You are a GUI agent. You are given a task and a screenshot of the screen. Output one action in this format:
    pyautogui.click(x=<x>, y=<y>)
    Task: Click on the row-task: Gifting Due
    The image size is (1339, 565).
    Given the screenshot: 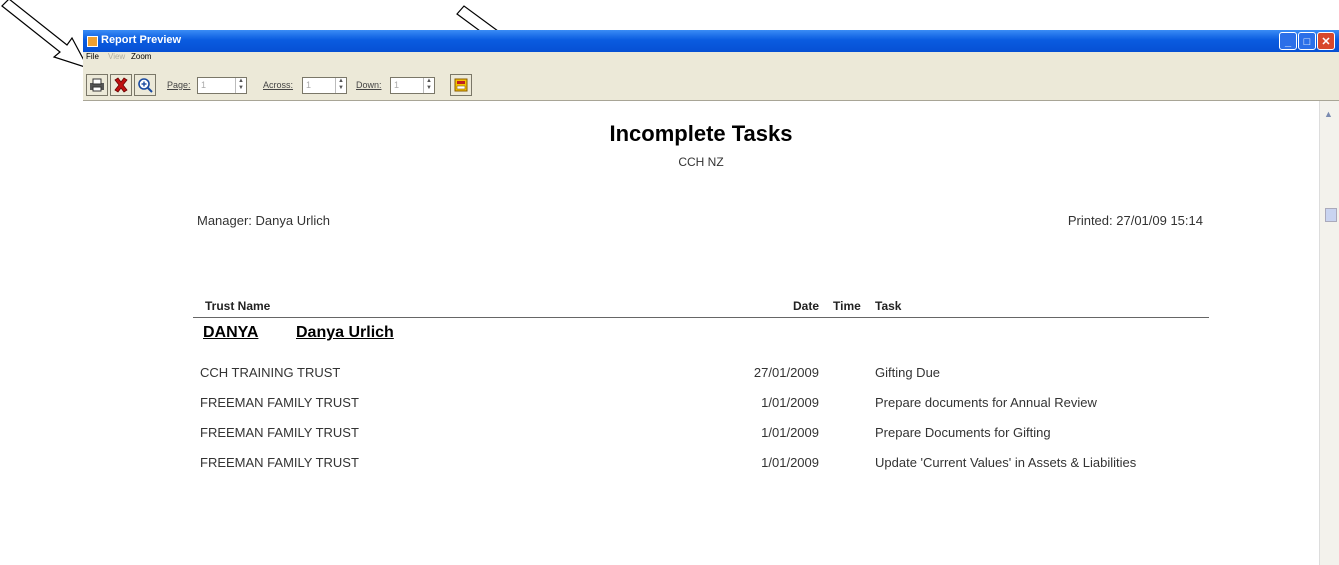 What is the action you would take?
    pyautogui.click(x=908, y=372)
    